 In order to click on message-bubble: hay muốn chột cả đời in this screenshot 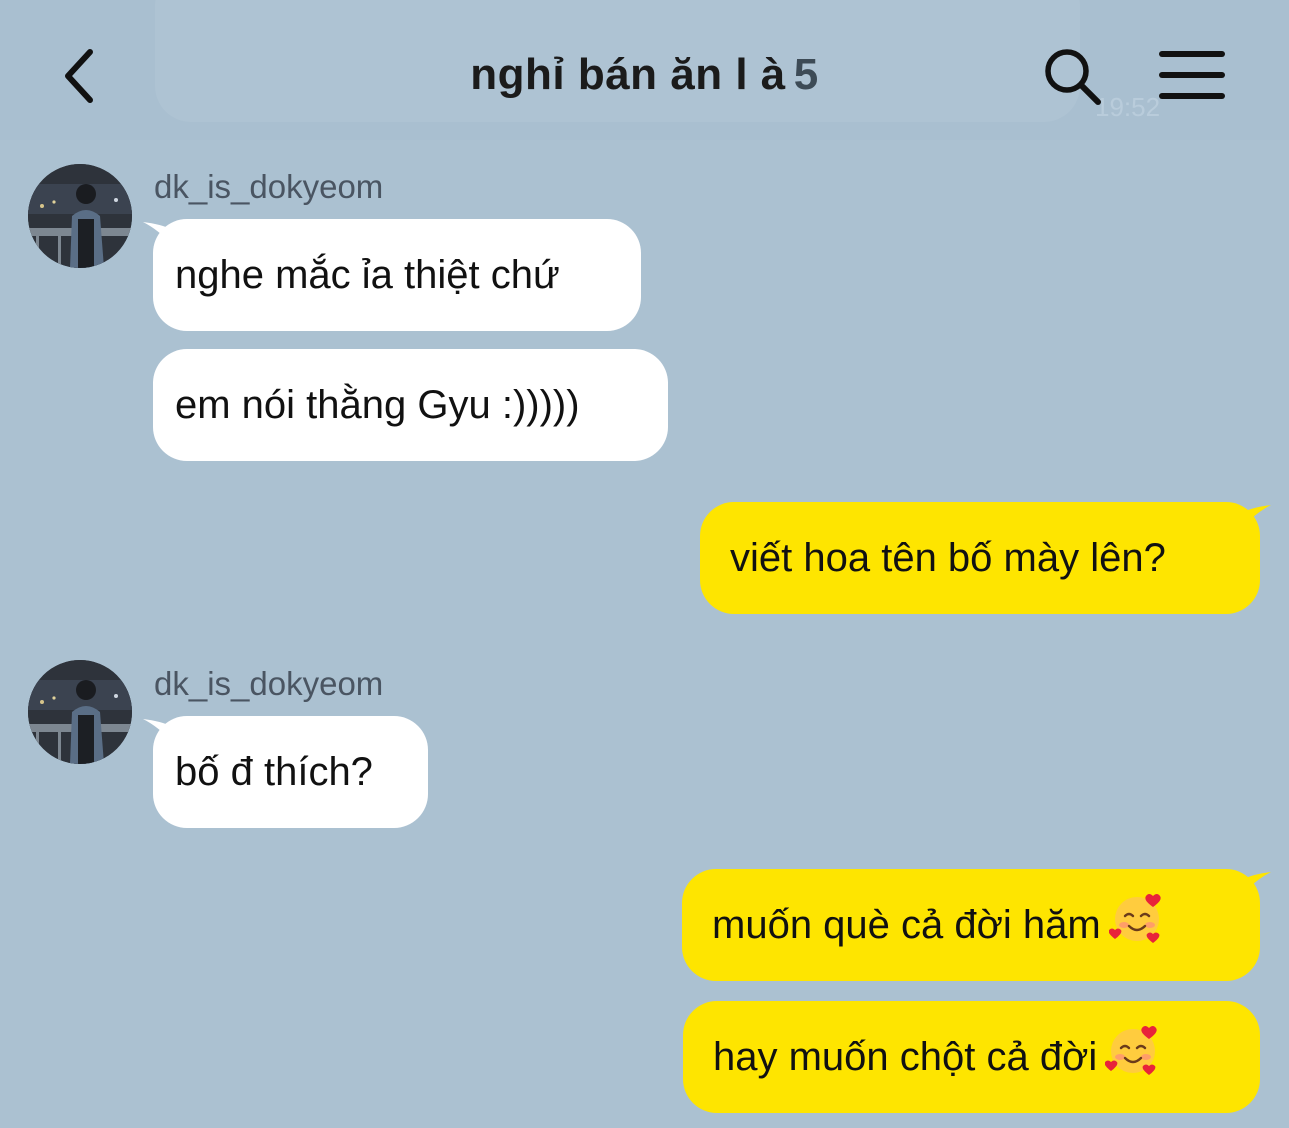, I will do `click(971, 1057)`.